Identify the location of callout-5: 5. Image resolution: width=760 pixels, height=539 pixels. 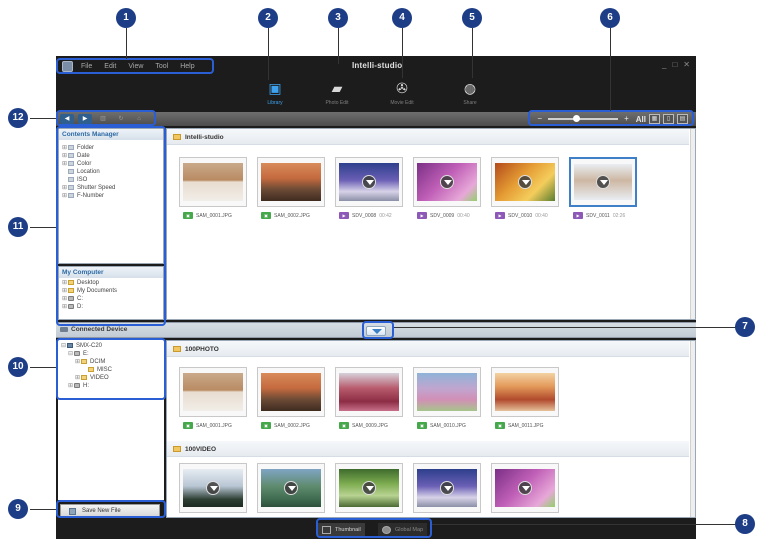
(472, 18).